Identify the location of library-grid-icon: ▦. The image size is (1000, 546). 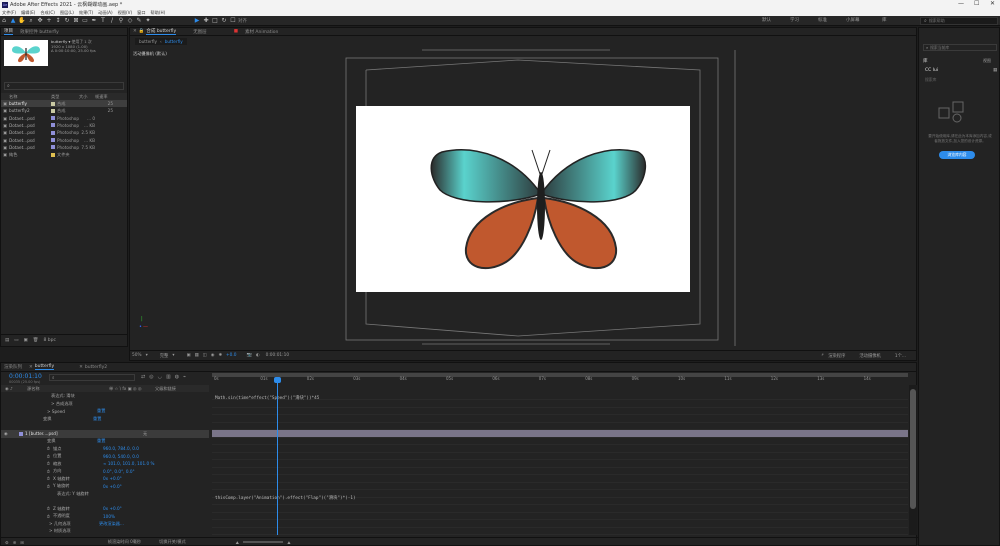
(995, 70).